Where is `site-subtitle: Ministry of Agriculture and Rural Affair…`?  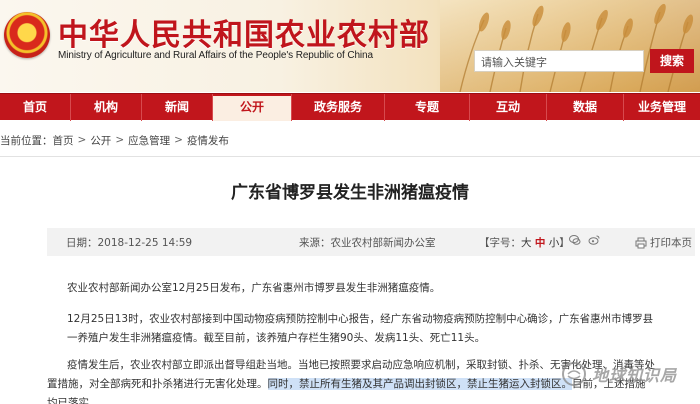
site-subtitle: Ministry of Agriculture and Rural Affair… is located at coordinates (215, 55).